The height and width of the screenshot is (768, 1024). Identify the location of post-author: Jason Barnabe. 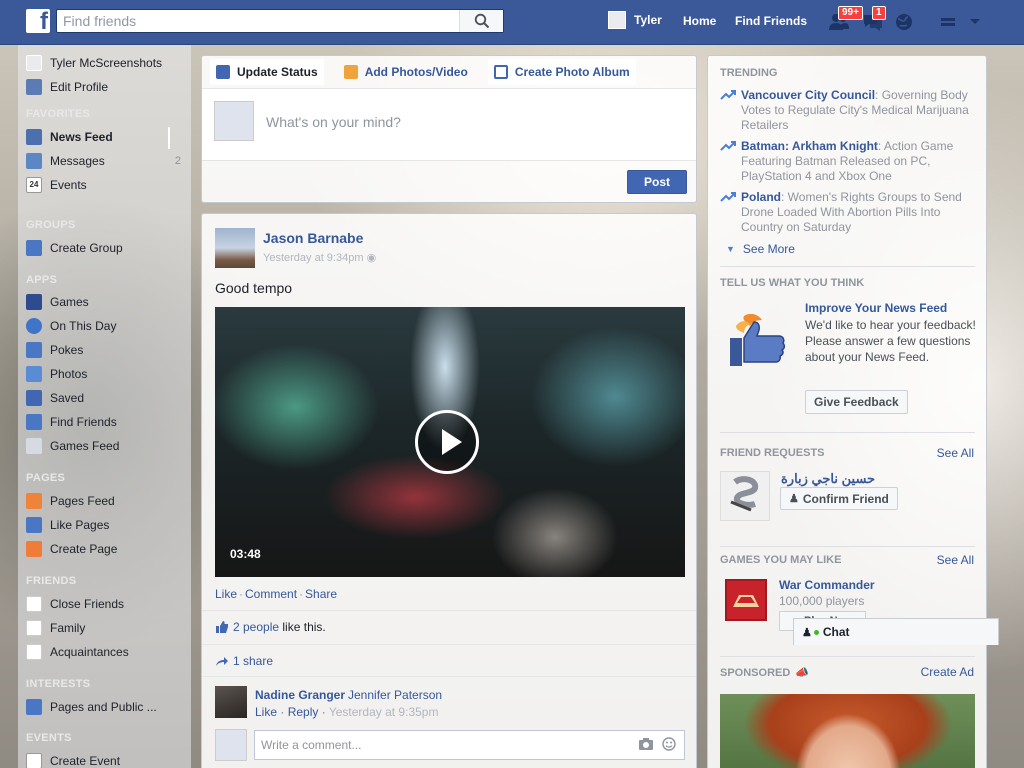
(313, 238).